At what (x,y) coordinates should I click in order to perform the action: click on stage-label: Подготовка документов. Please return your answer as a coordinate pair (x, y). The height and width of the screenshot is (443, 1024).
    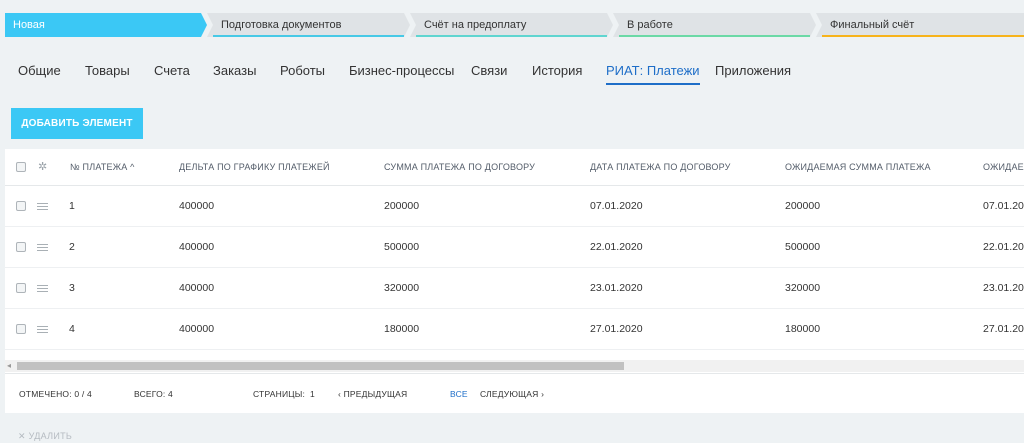
    Looking at the image, I should click on (281, 25).